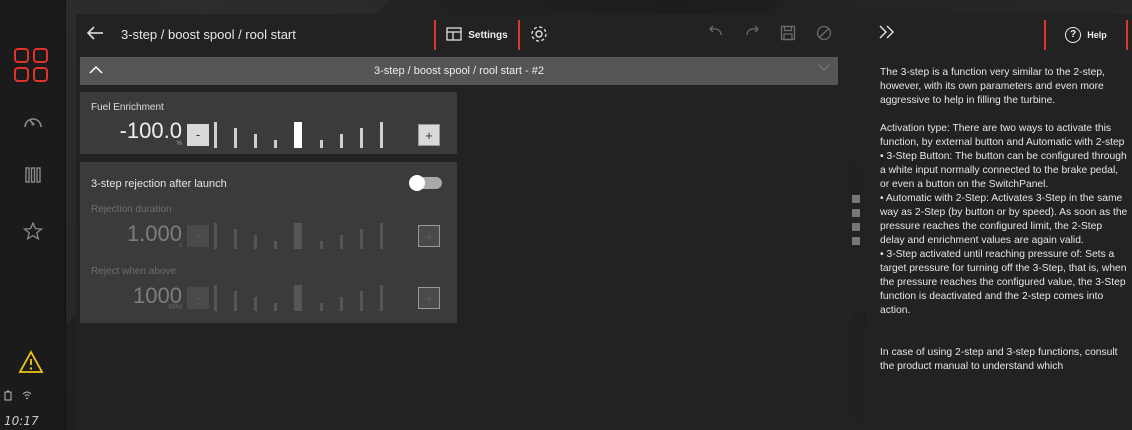 The width and height of the screenshot is (1132, 430). I want to click on above-slider, so click(314, 298).